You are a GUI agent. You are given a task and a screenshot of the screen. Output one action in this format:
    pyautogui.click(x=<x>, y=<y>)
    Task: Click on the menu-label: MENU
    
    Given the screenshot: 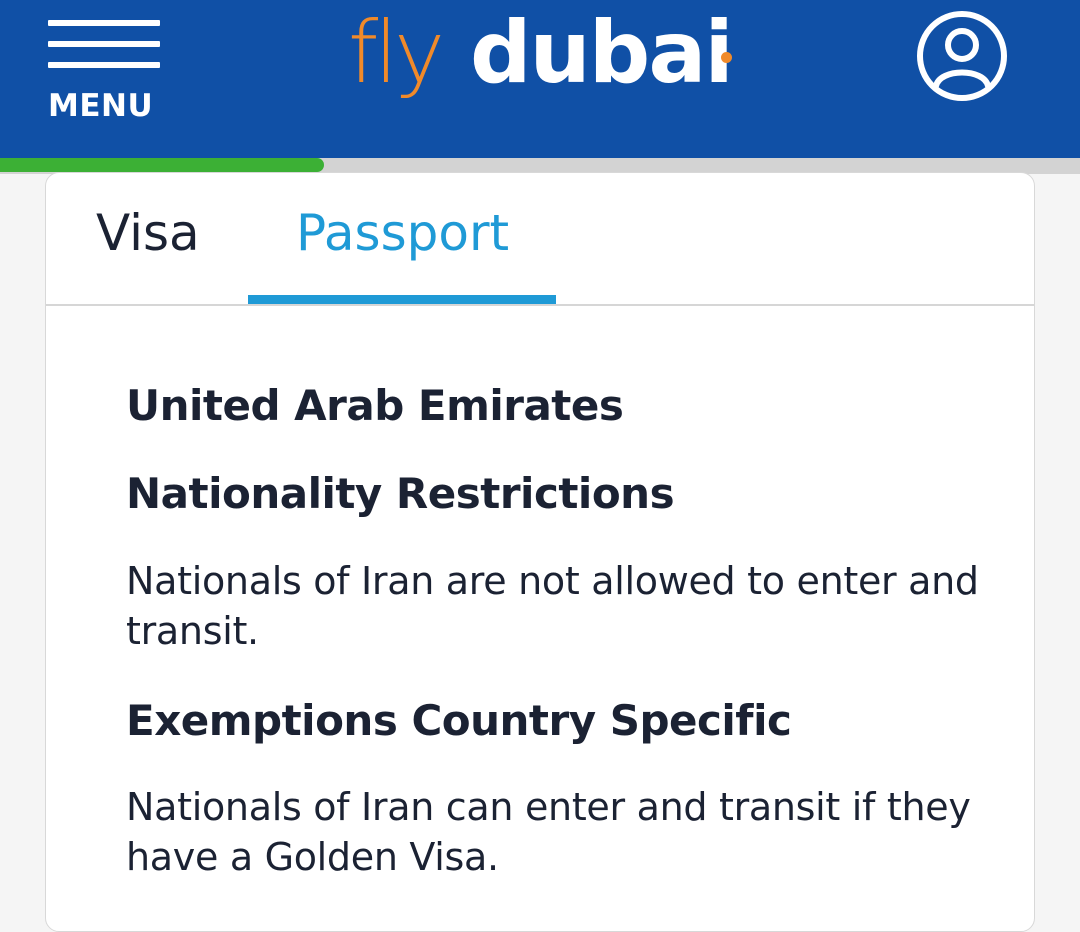 What is the action you would take?
    pyautogui.click(x=101, y=106)
    